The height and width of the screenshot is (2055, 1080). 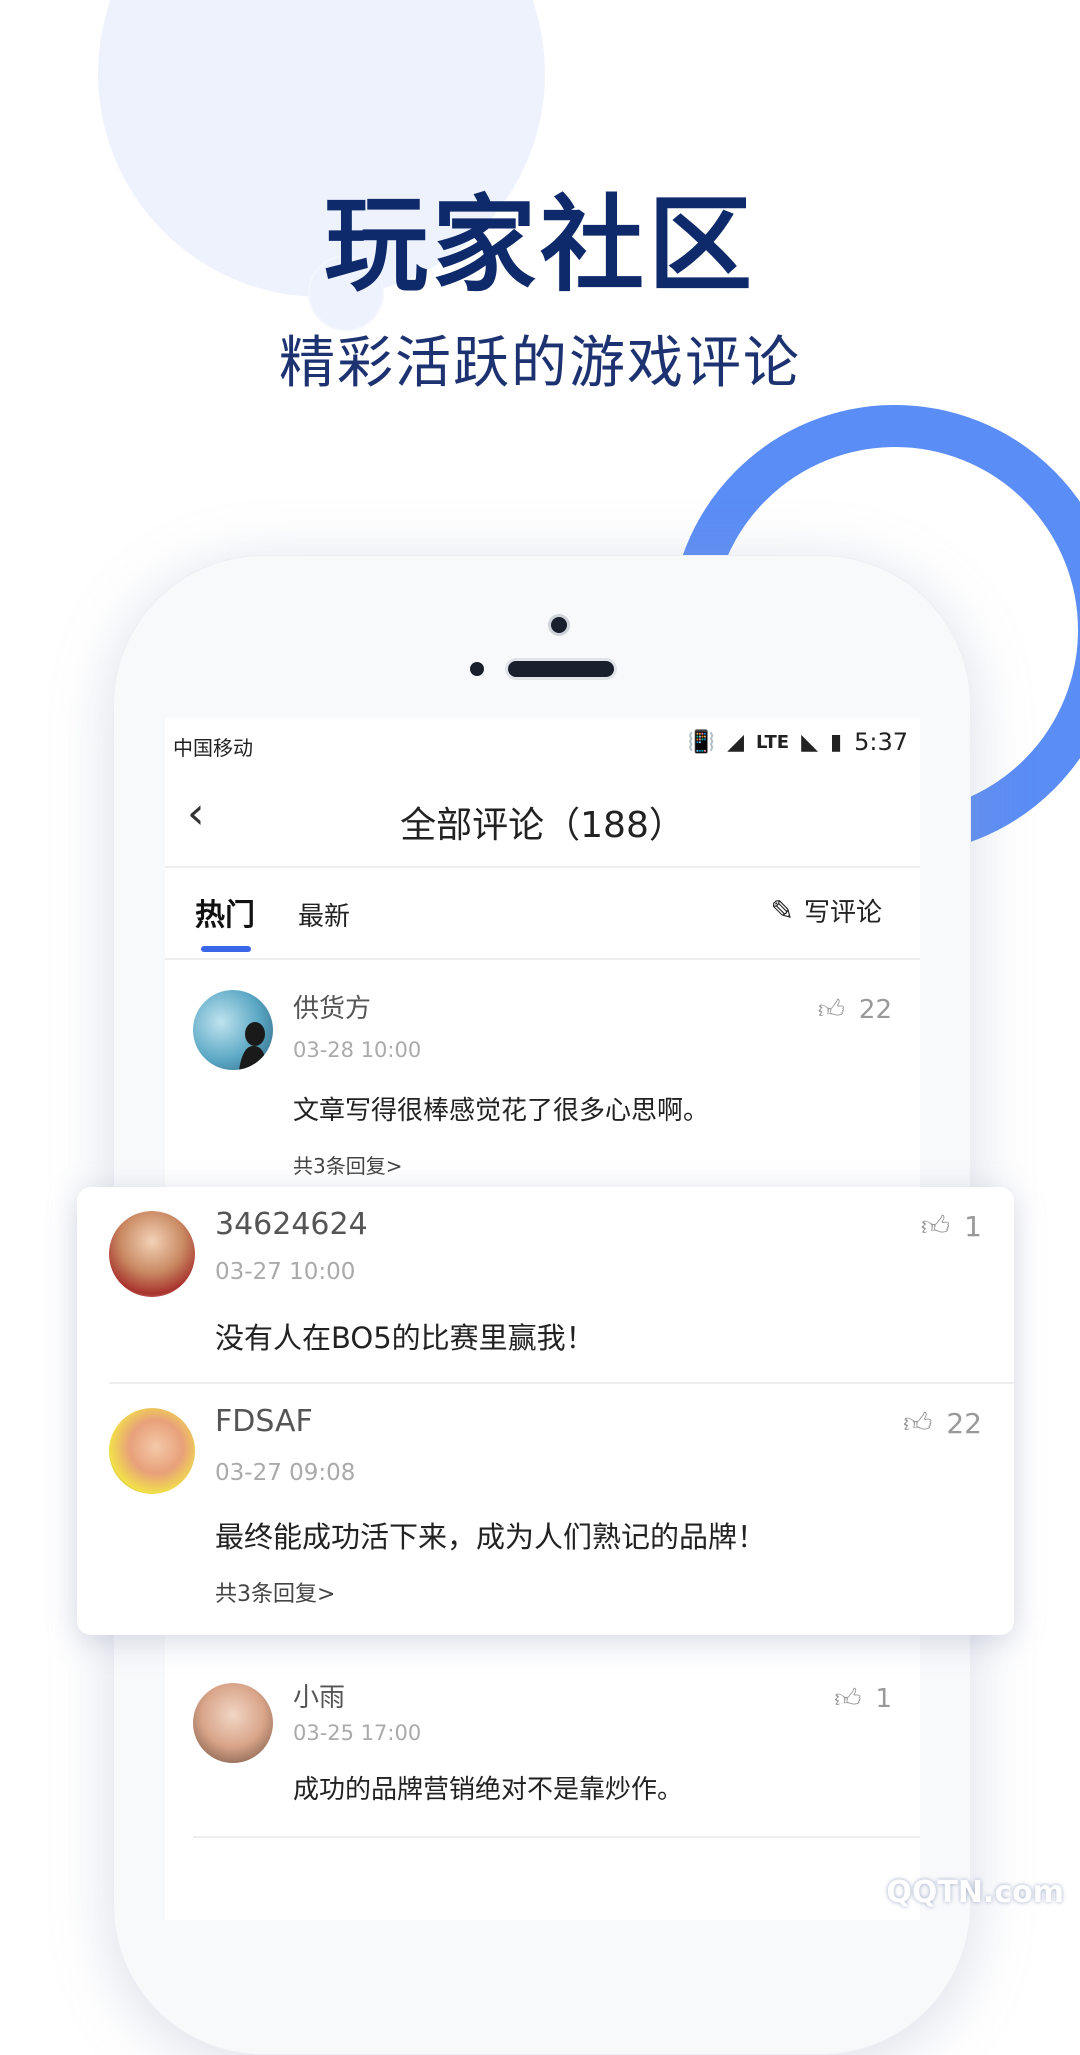 I want to click on comment-text: 最终能成功活下来，成为人们熟记的品牌！, so click(x=491, y=1537).